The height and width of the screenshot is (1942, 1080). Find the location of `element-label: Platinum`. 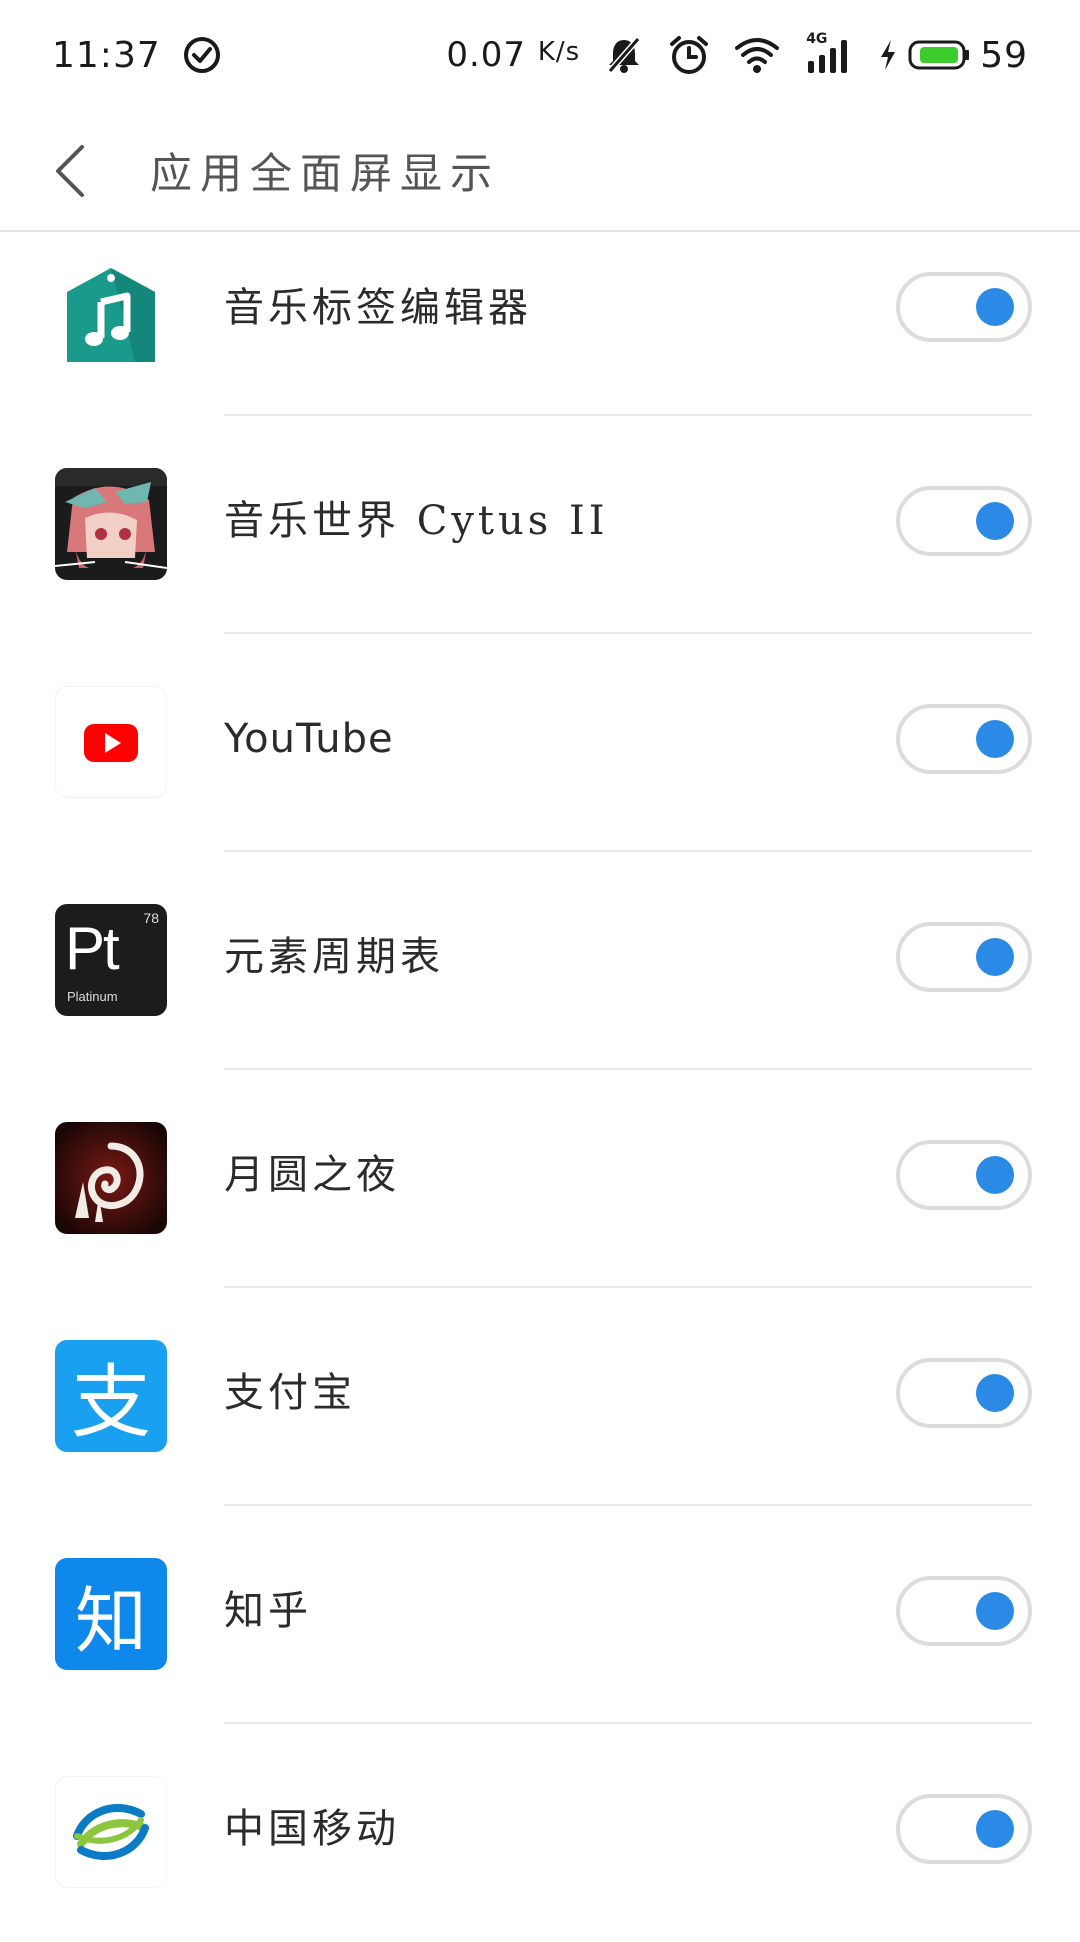

element-label: Platinum is located at coordinates (92, 996).